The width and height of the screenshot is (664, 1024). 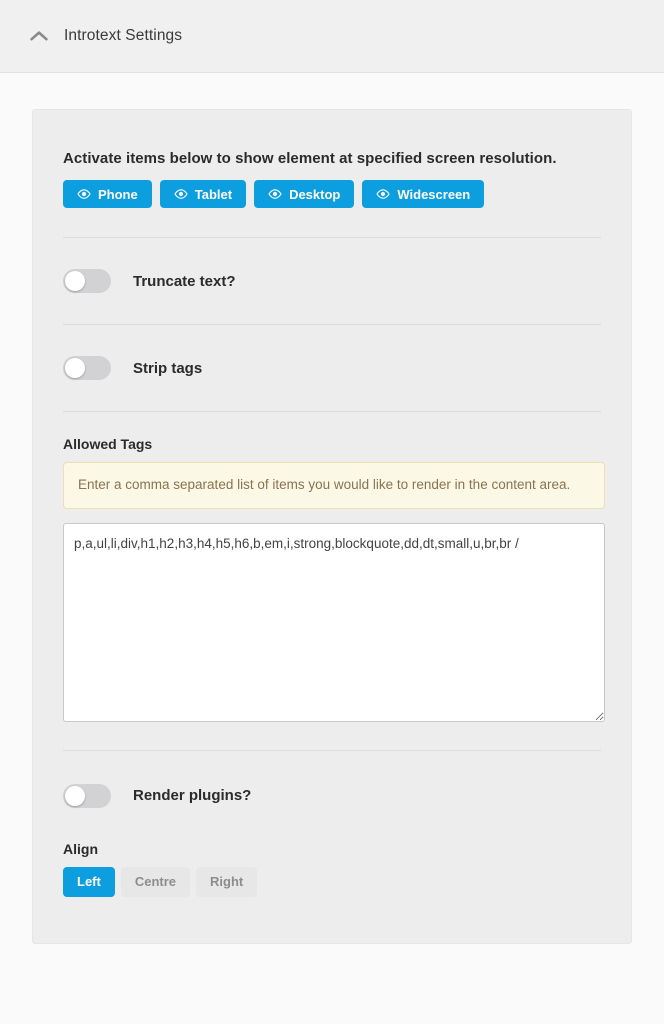 I want to click on toggle-label: Strip tags, so click(x=168, y=368).